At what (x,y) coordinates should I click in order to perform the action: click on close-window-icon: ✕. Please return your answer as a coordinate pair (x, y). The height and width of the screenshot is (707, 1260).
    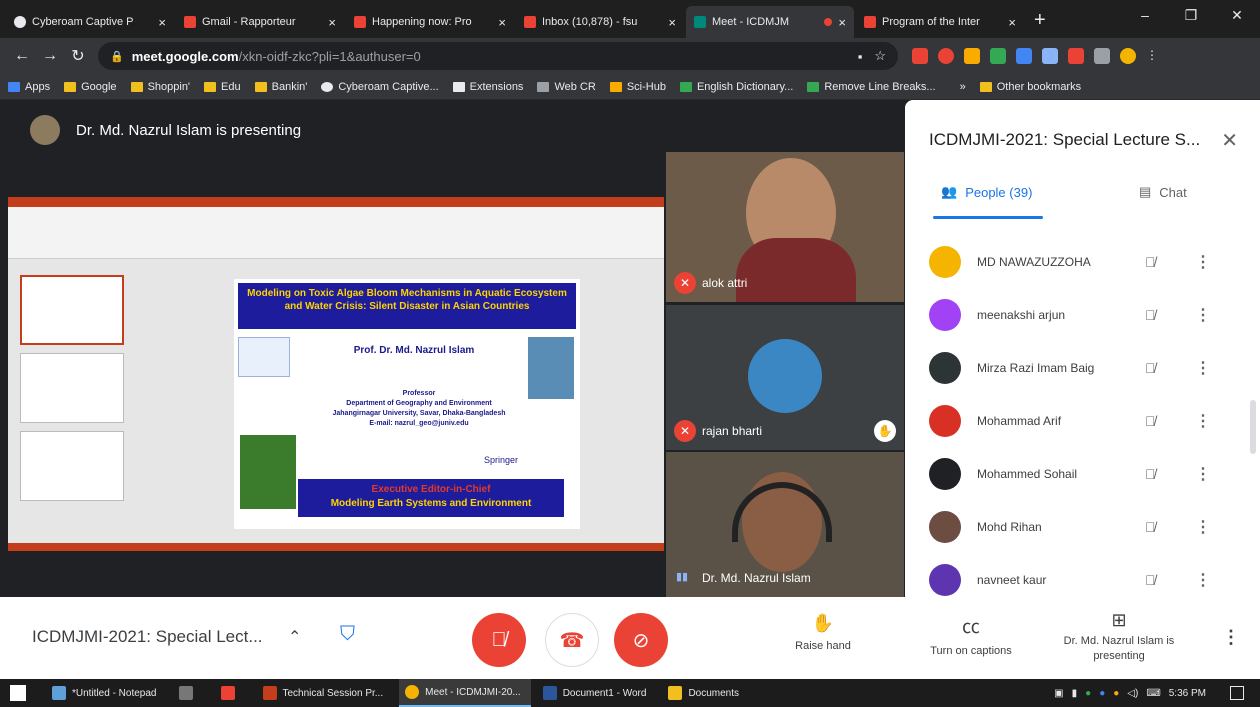
    Looking at the image, I should click on (1237, 15).